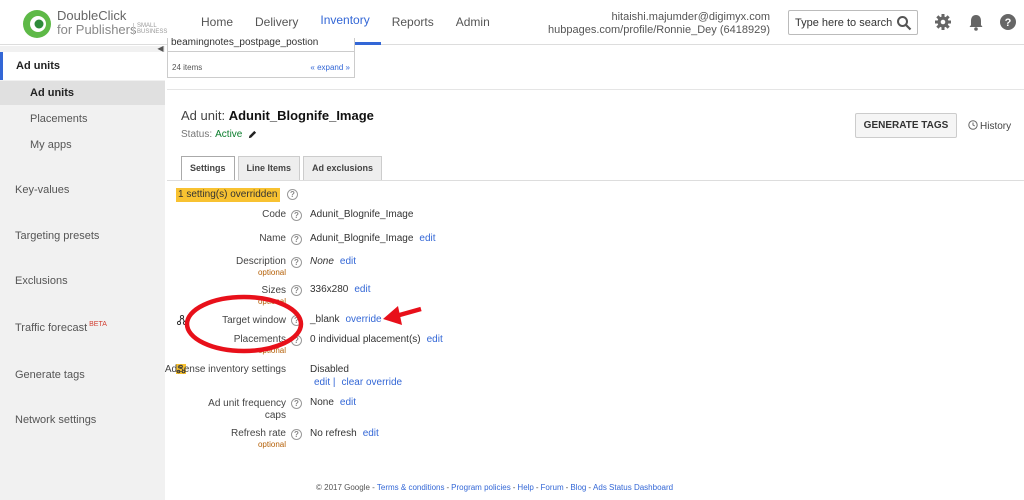  Describe the element at coordinates (98, 324) in the screenshot. I see `beta-badge: BETA` at that location.